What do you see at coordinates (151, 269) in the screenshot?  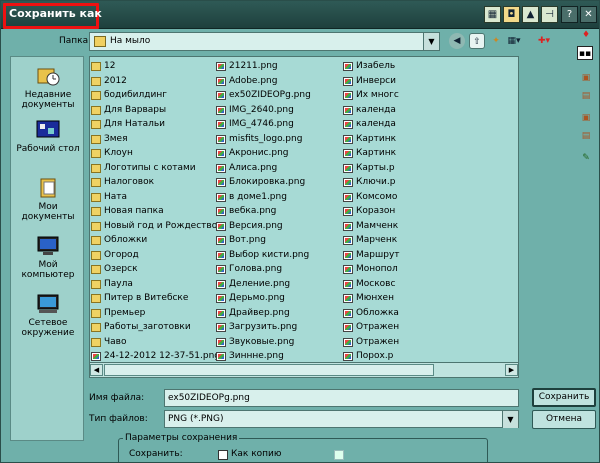 I see `folder-item: Озерск` at bounding box center [151, 269].